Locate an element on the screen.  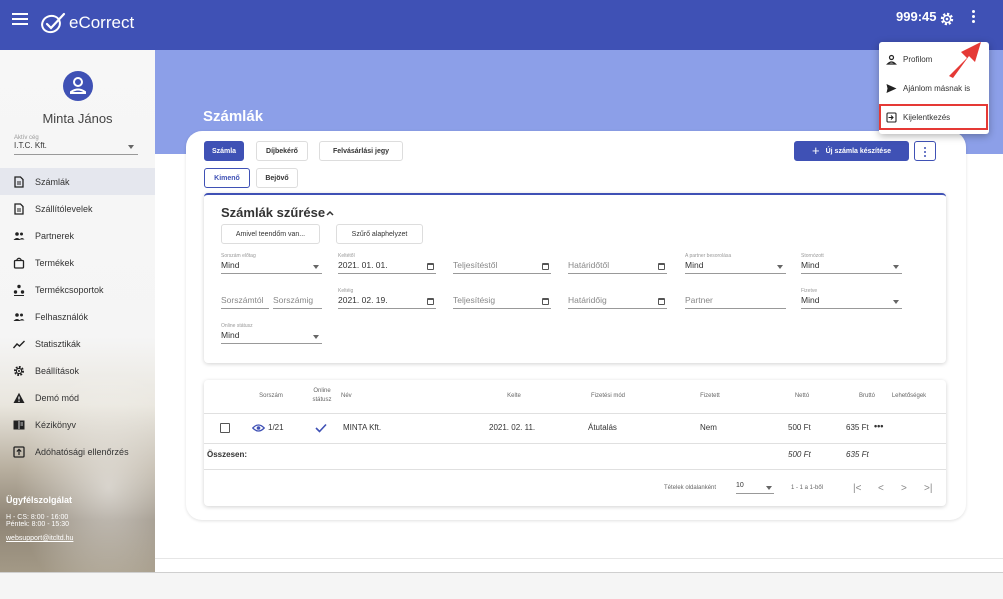
series-select: Mind is located at coordinates (271, 267).